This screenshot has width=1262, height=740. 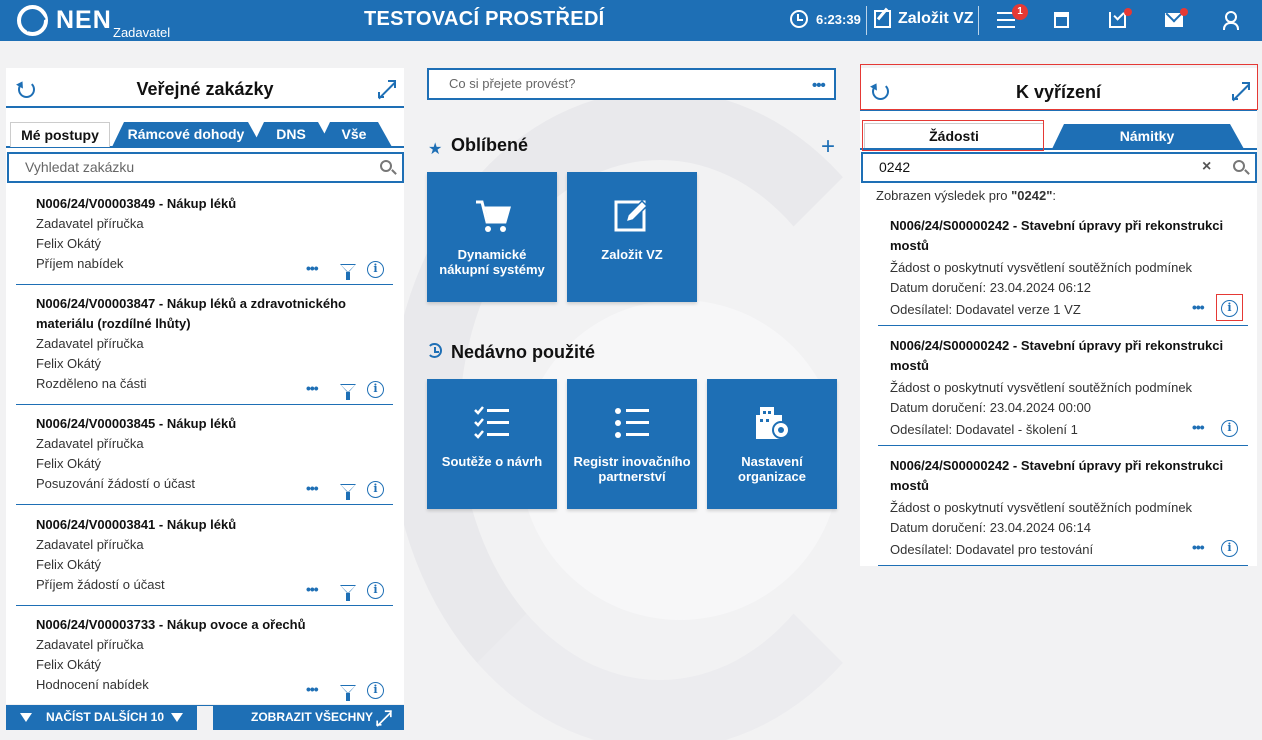 I want to click on clear-icon: ×, so click(x=1206, y=167).